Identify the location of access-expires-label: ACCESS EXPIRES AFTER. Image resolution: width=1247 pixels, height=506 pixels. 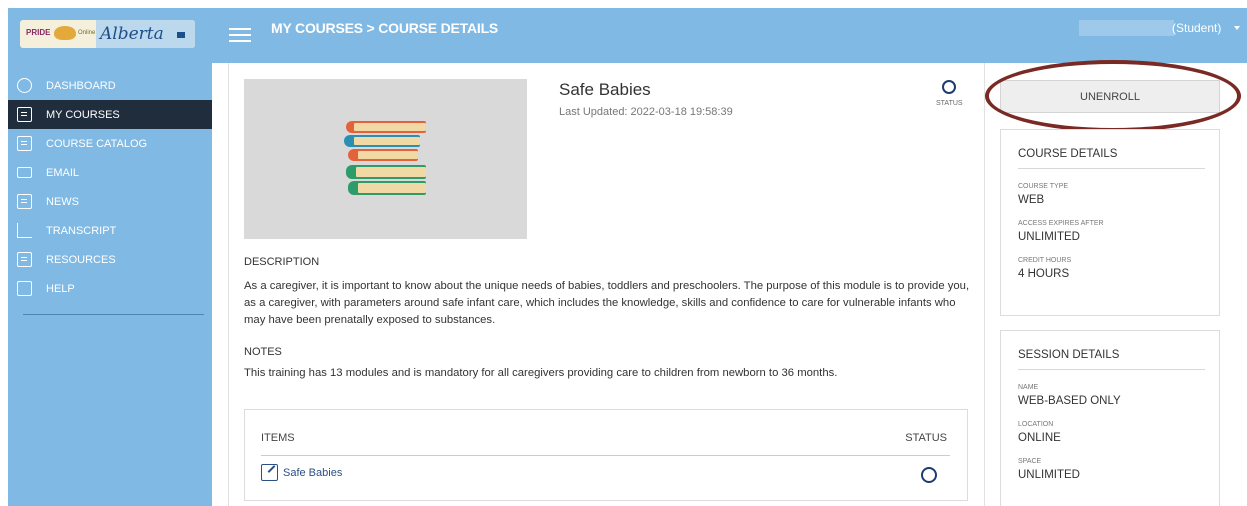
(1061, 223).